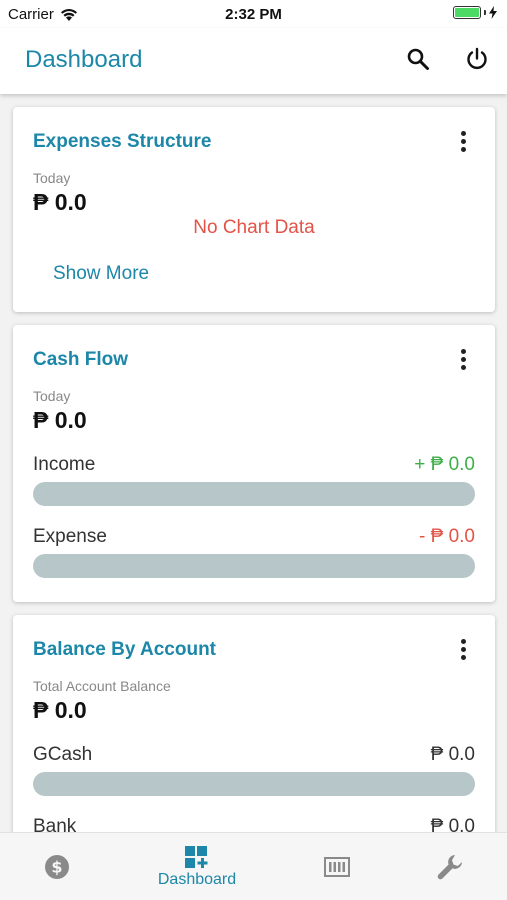 The width and height of the screenshot is (507, 900). I want to click on card-title: Cash Flow, so click(81, 359).